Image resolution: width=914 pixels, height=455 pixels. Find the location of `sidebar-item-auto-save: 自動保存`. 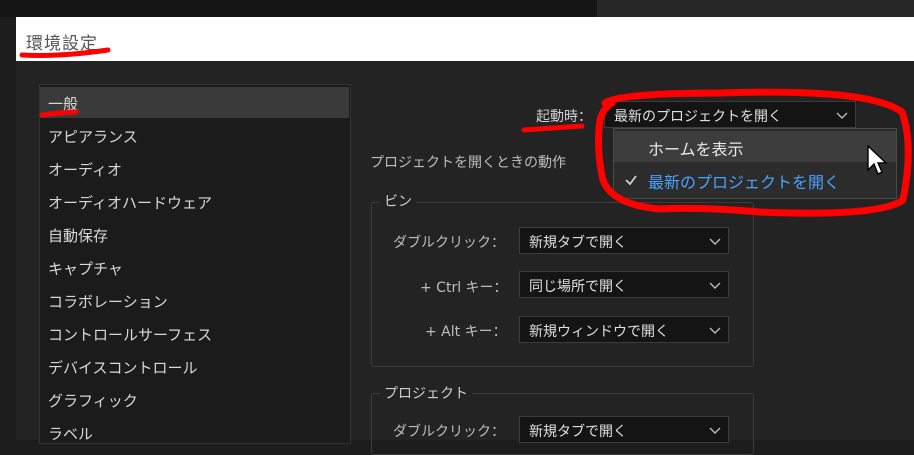

sidebar-item-auto-save: 自動保存 is located at coordinates (78, 235).